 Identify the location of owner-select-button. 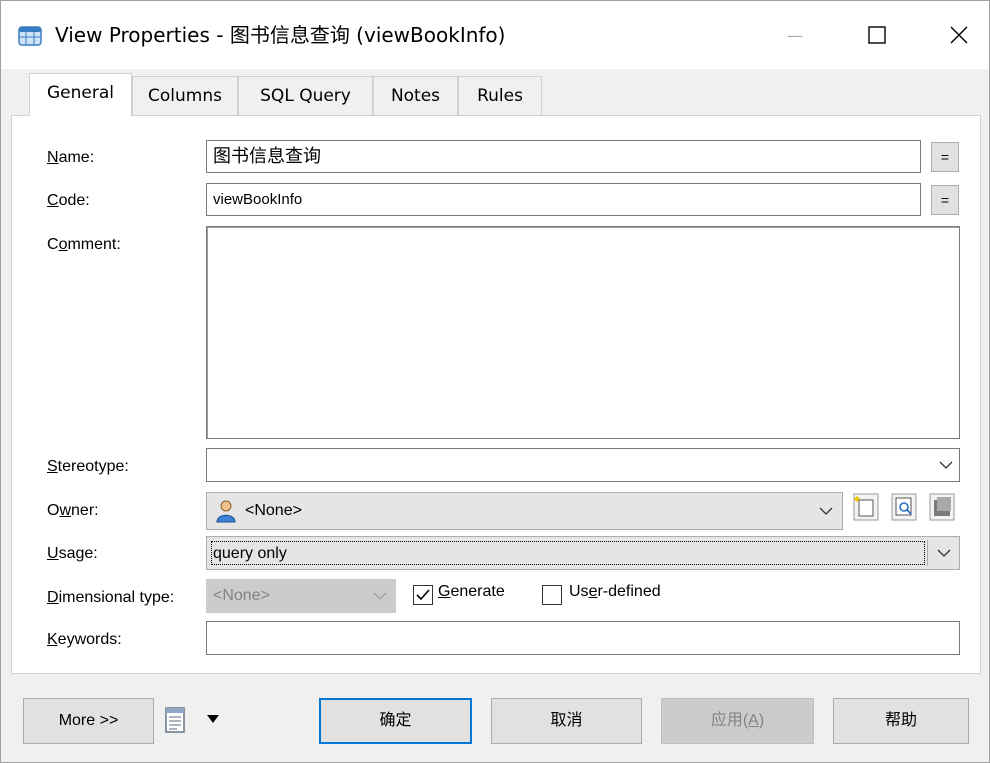
(942, 507).